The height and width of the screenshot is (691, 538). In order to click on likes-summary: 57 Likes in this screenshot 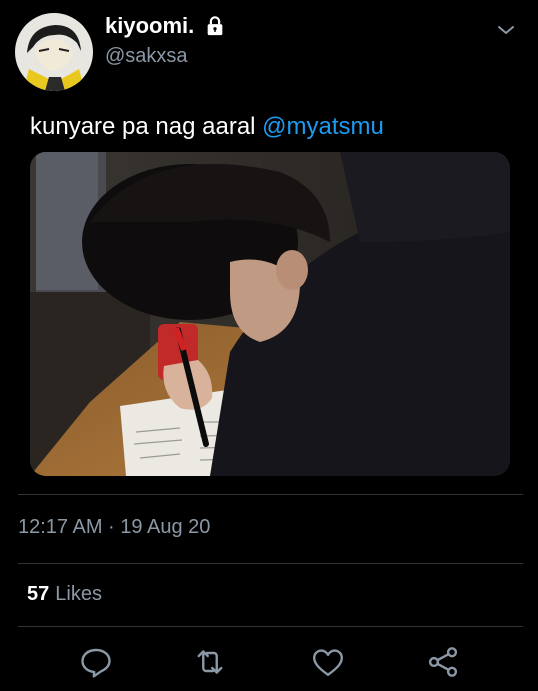, I will do `click(64, 594)`.